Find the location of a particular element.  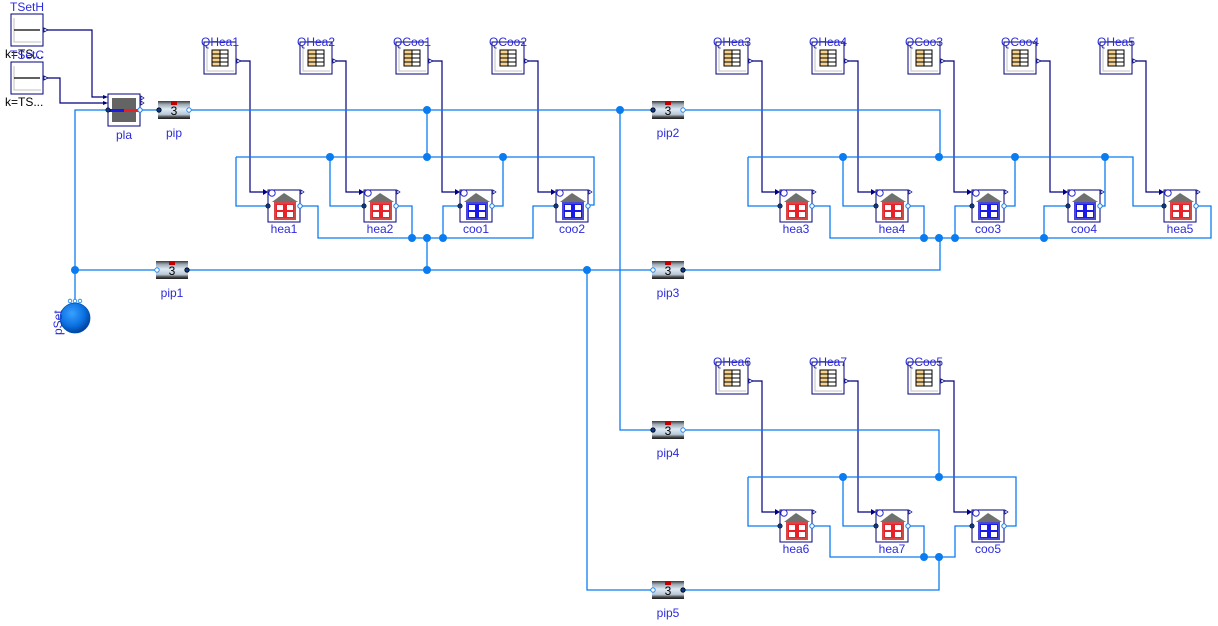

pipe-pip2: 3 is located at coordinates (668, 110).